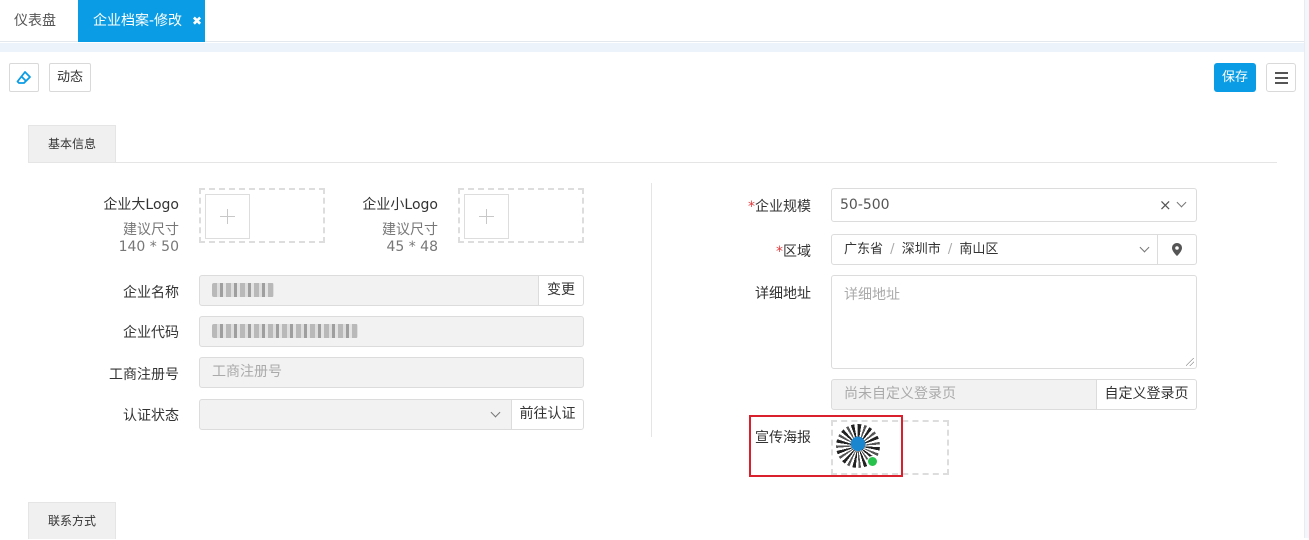 The width and height of the screenshot is (1309, 540). Describe the element at coordinates (783, 294) in the screenshot. I see `address-label: 详细地址` at that location.